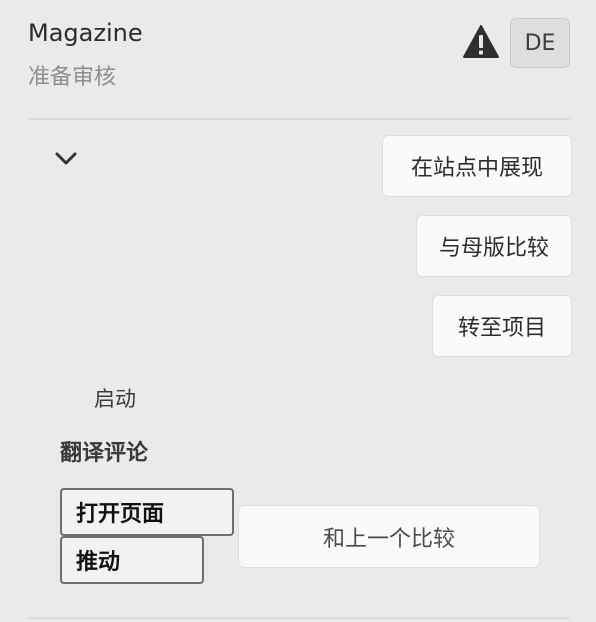  What do you see at coordinates (104, 453) in the screenshot?
I see `translation-review-heading: 翻译评论` at bounding box center [104, 453].